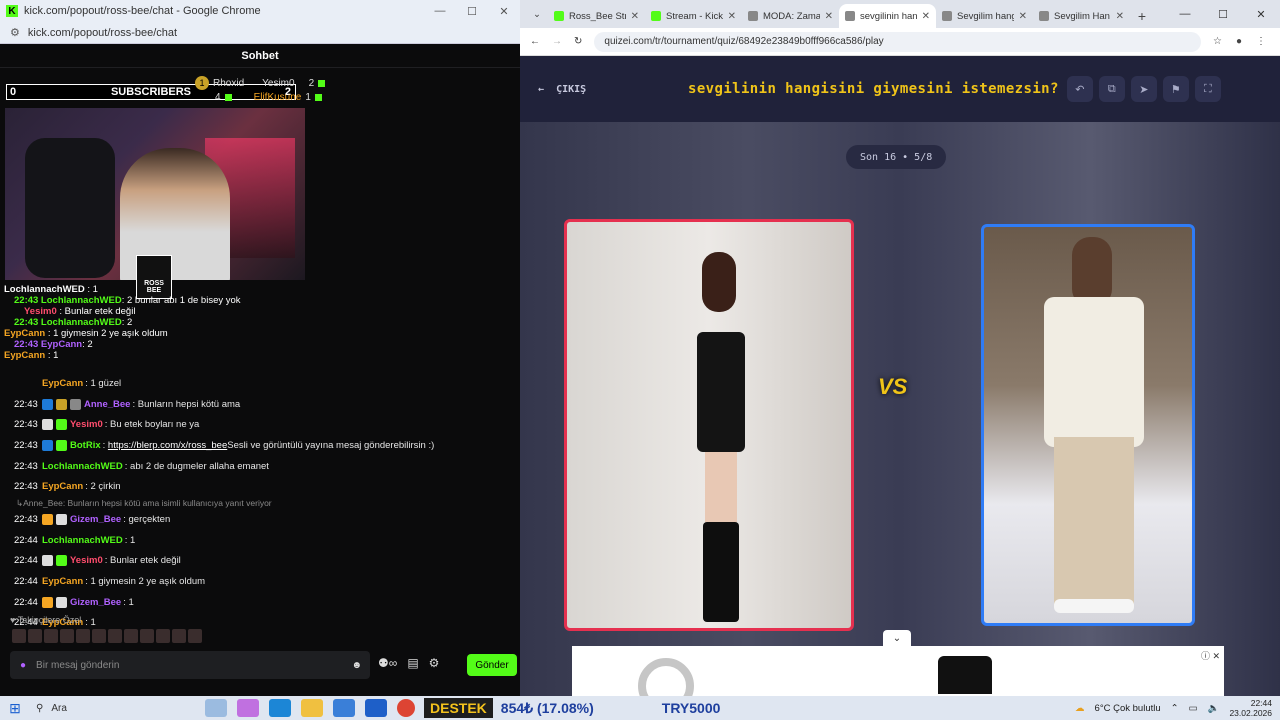 The height and width of the screenshot is (720, 1280). What do you see at coordinates (167, 445) in the screenshot?
I see `message-link: https://blerp.com/x/ross_bee` at bounding box center [167, 445].